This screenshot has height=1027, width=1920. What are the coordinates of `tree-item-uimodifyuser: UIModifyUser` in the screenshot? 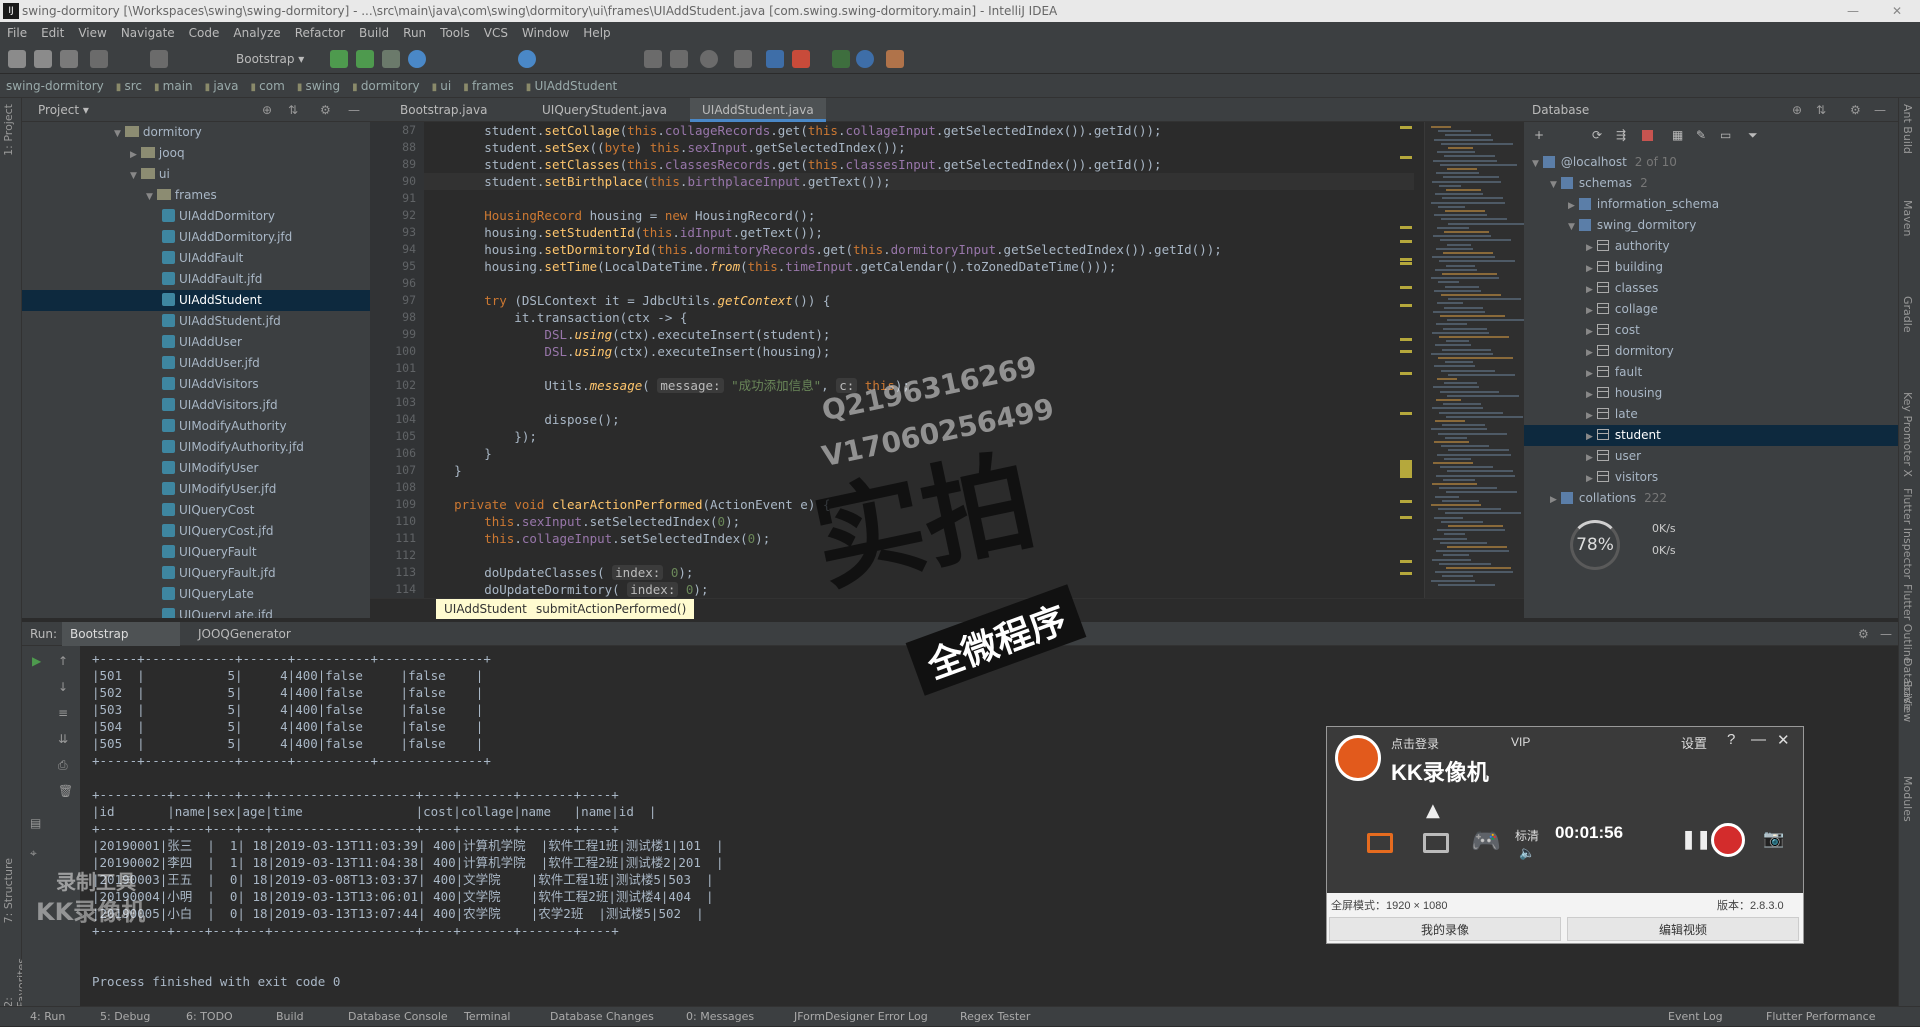 It's located at (196, 468).